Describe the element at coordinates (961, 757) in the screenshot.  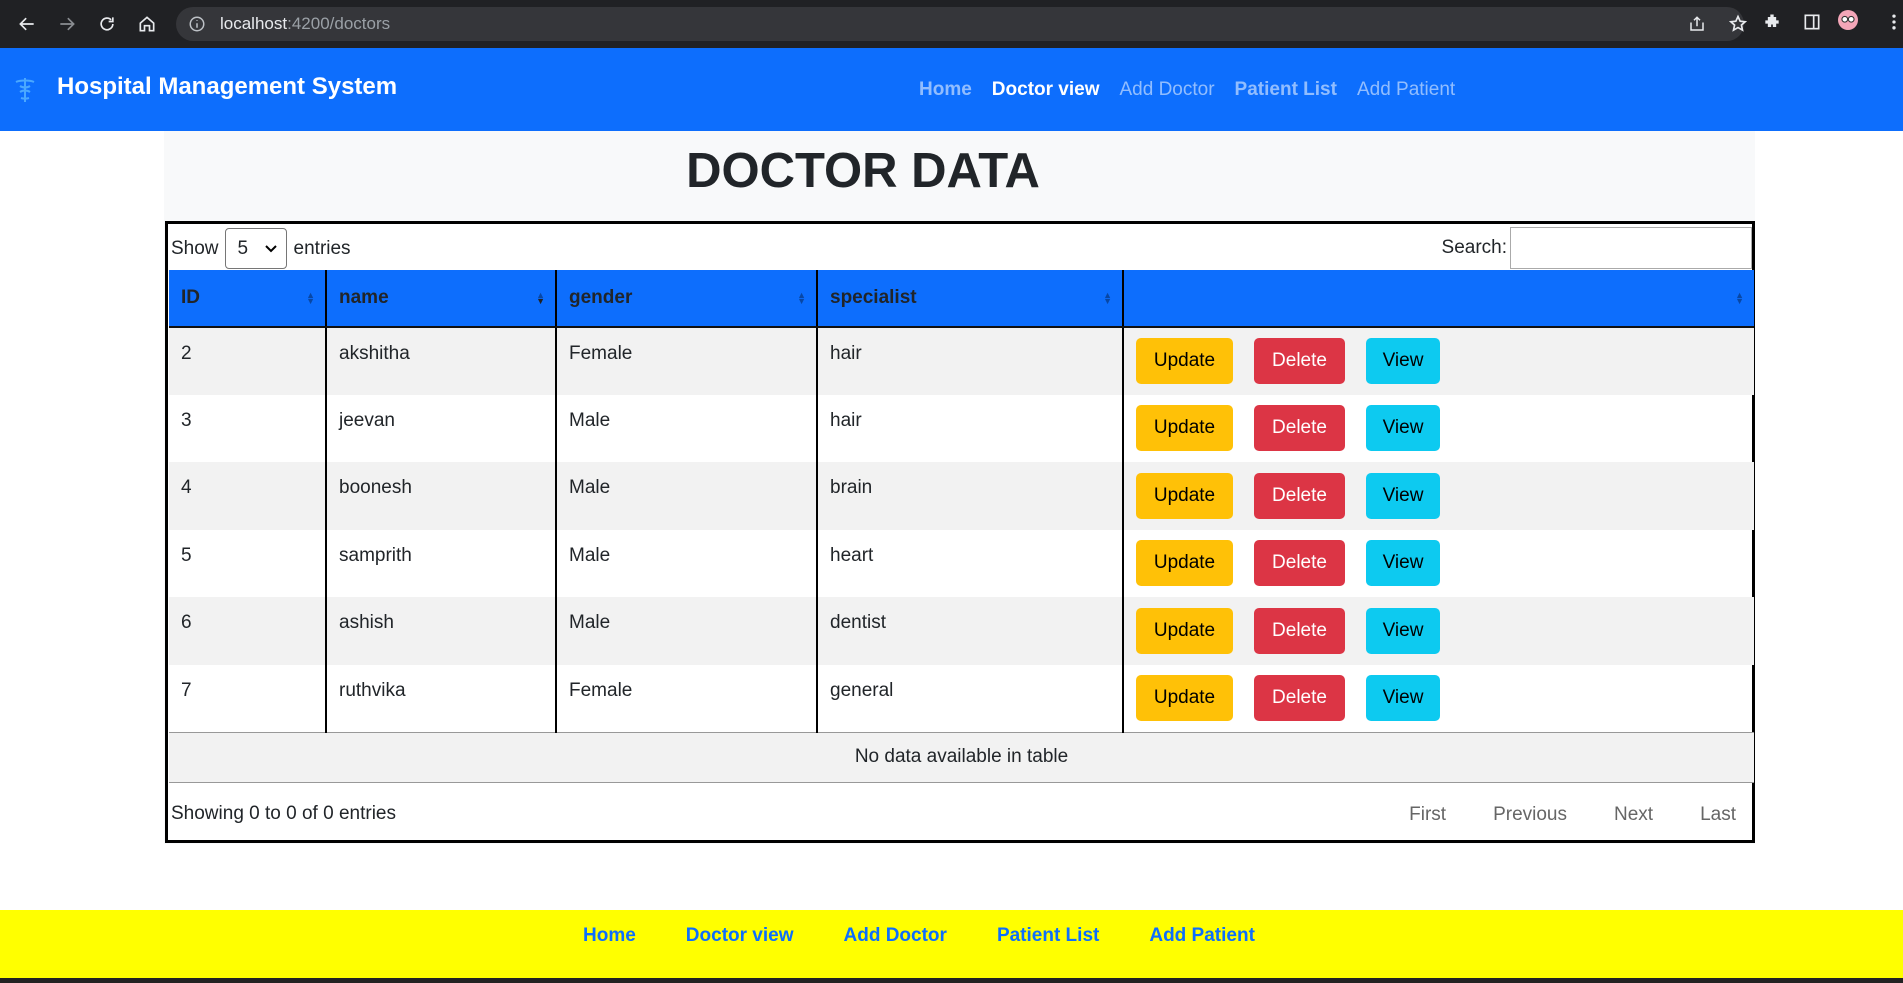
I see `empty-row: No data available in table` at that location.